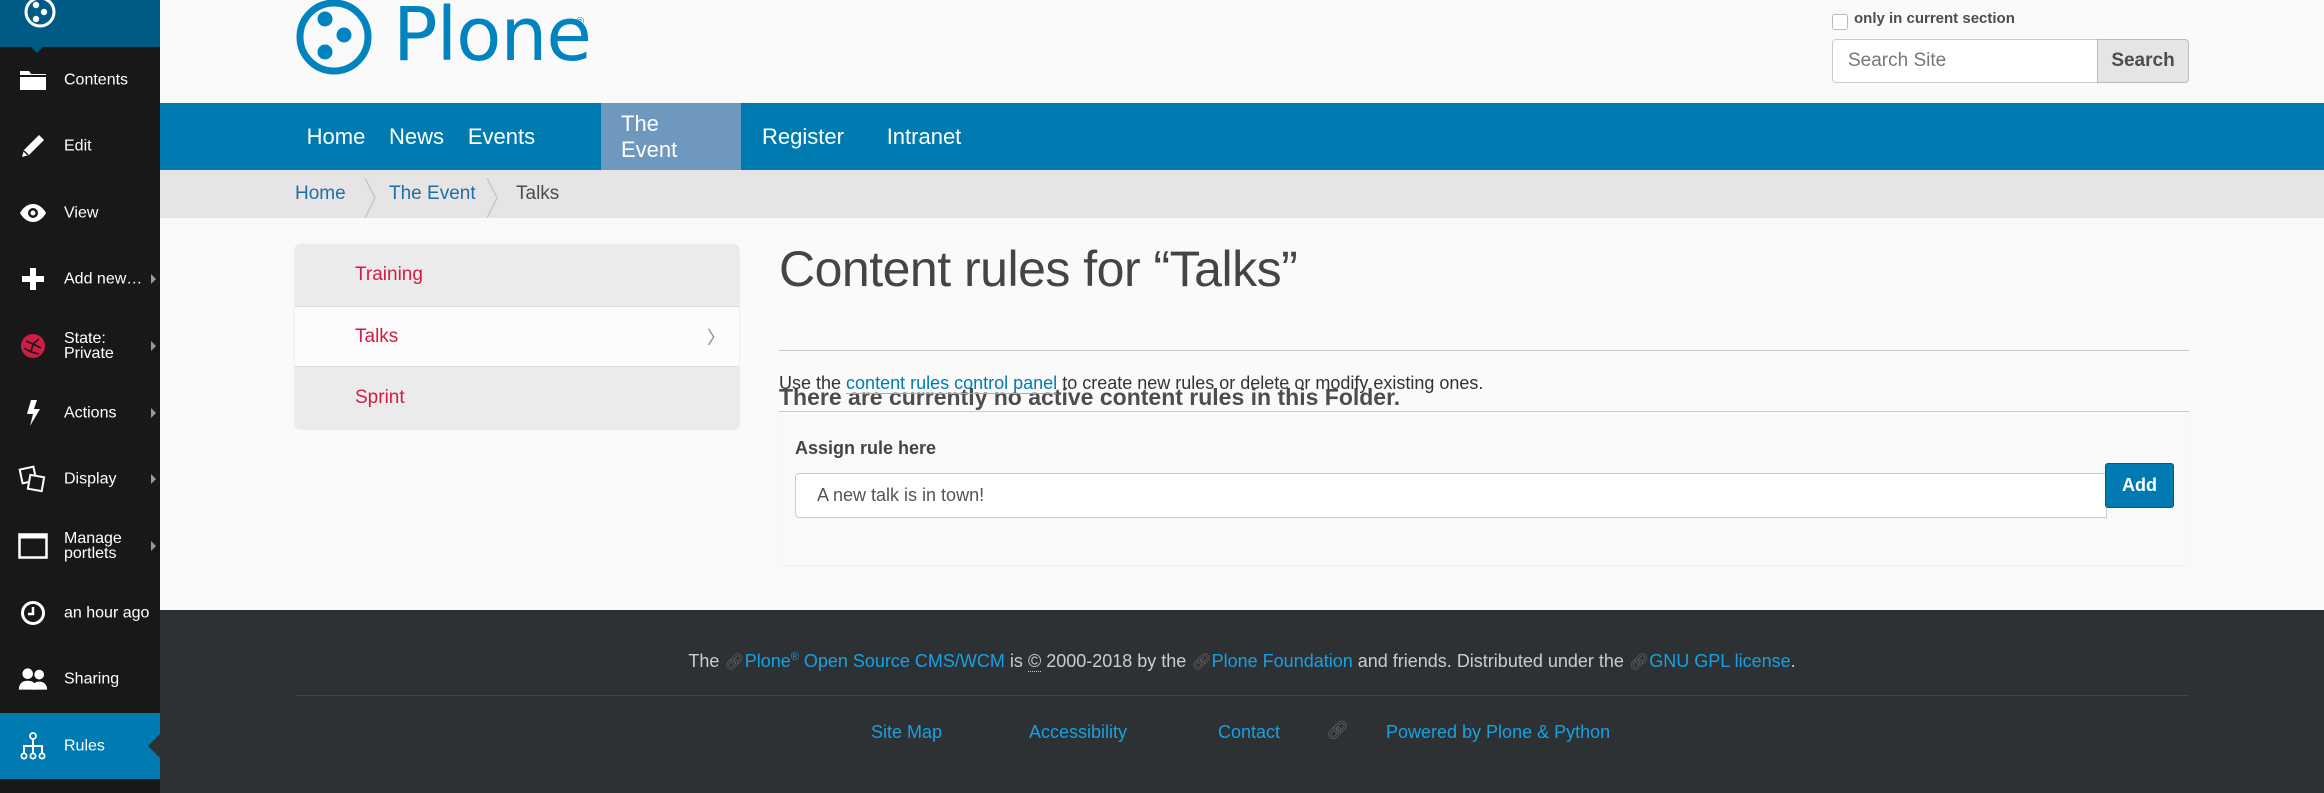 This screenshot has width=2324, height=793. I want to click on nav-item-news: News, so click(416, 136).